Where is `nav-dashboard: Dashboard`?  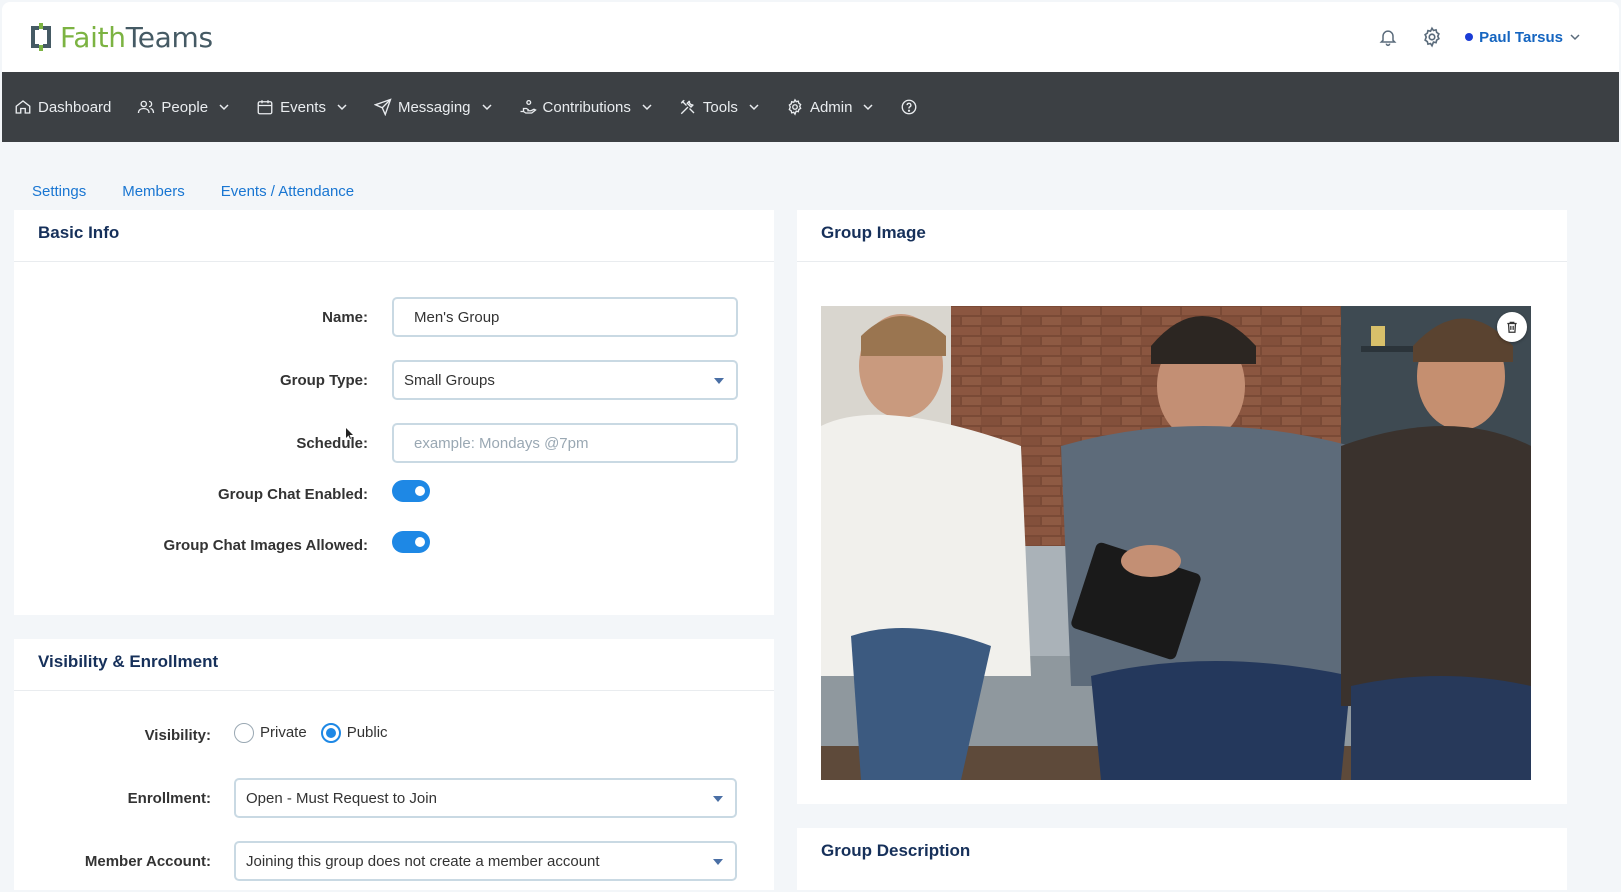
nav-dashboard: Dashboard is located at coordinates (62, 107).